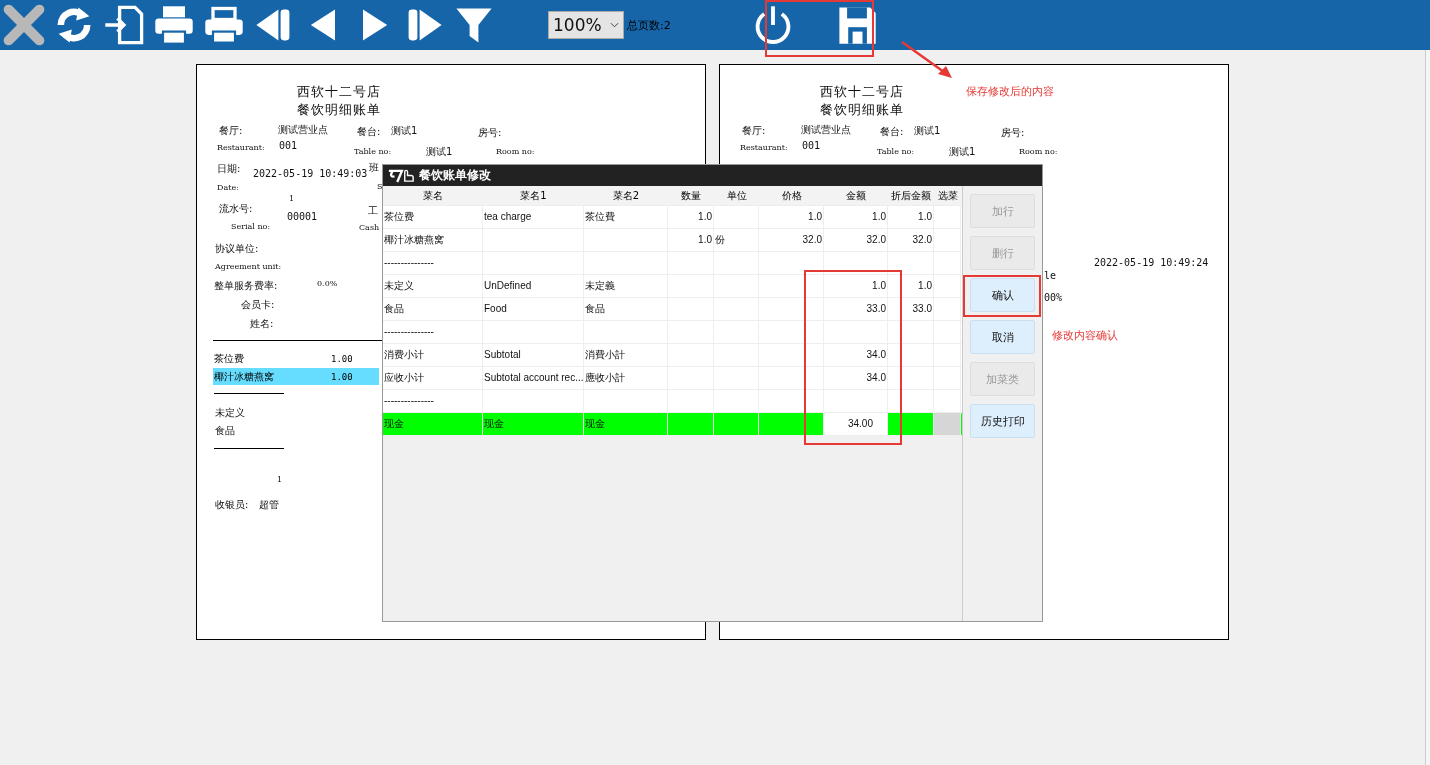 The image size is (1430, 765). Describe the element at coordinates (455, 175) in the screenshot. I see `dialog-title: 餐饮账单修改` at that location.